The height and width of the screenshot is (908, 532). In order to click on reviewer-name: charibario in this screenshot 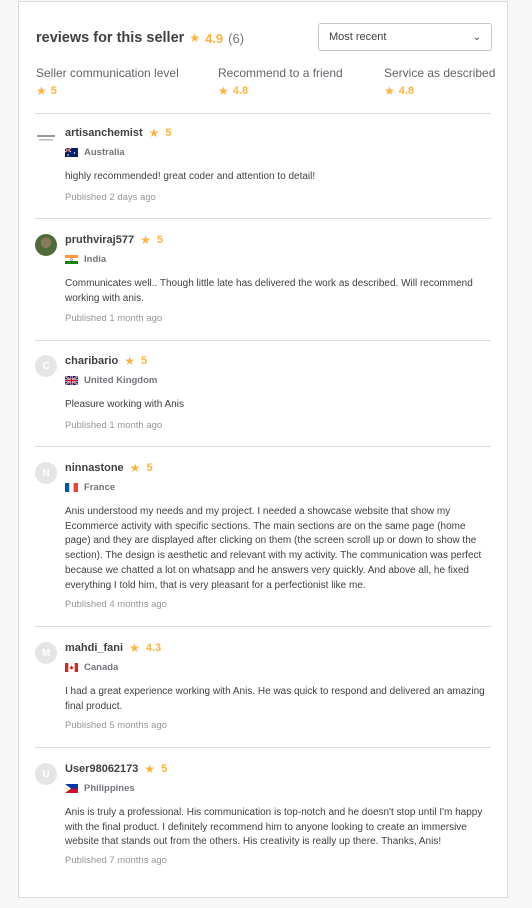, I will do `click(91, 361)`.